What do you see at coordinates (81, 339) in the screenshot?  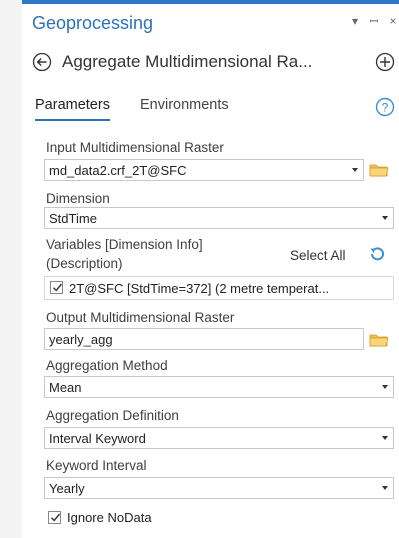 I see `output-raster-value: yearly_agg` at bounding box center [81, 339].